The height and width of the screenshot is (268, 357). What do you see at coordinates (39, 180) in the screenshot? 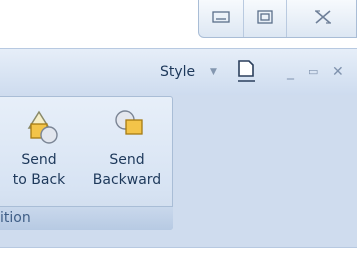
I see `send-to-back-label-2: to Back` at bounding box center [39, 180].